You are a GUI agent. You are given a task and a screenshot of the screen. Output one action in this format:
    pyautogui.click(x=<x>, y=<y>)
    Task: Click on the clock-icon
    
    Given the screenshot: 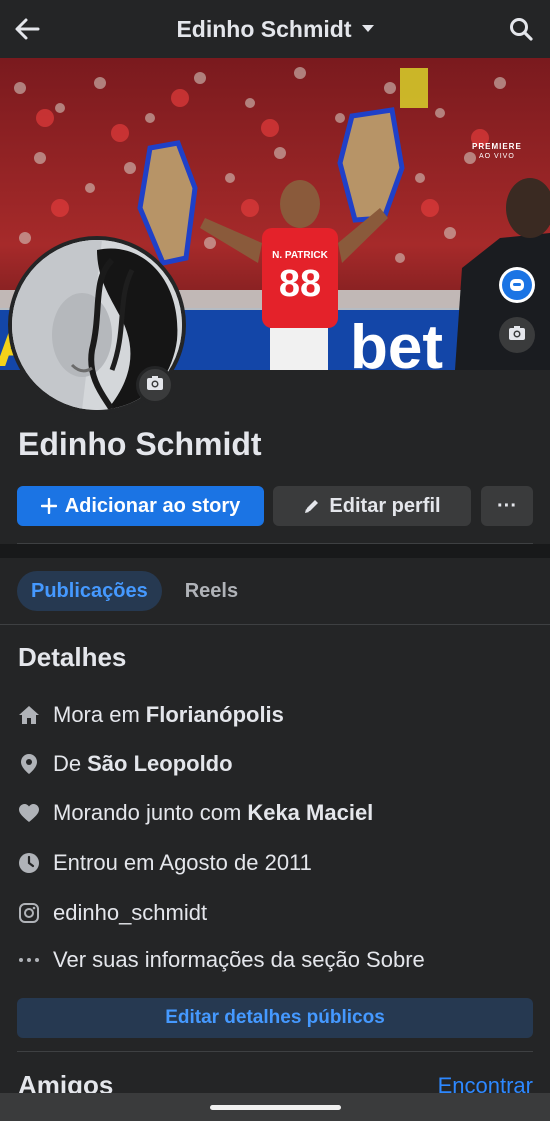 What is the action you would take?
    pyautogui.click(x=29, y=863)
    